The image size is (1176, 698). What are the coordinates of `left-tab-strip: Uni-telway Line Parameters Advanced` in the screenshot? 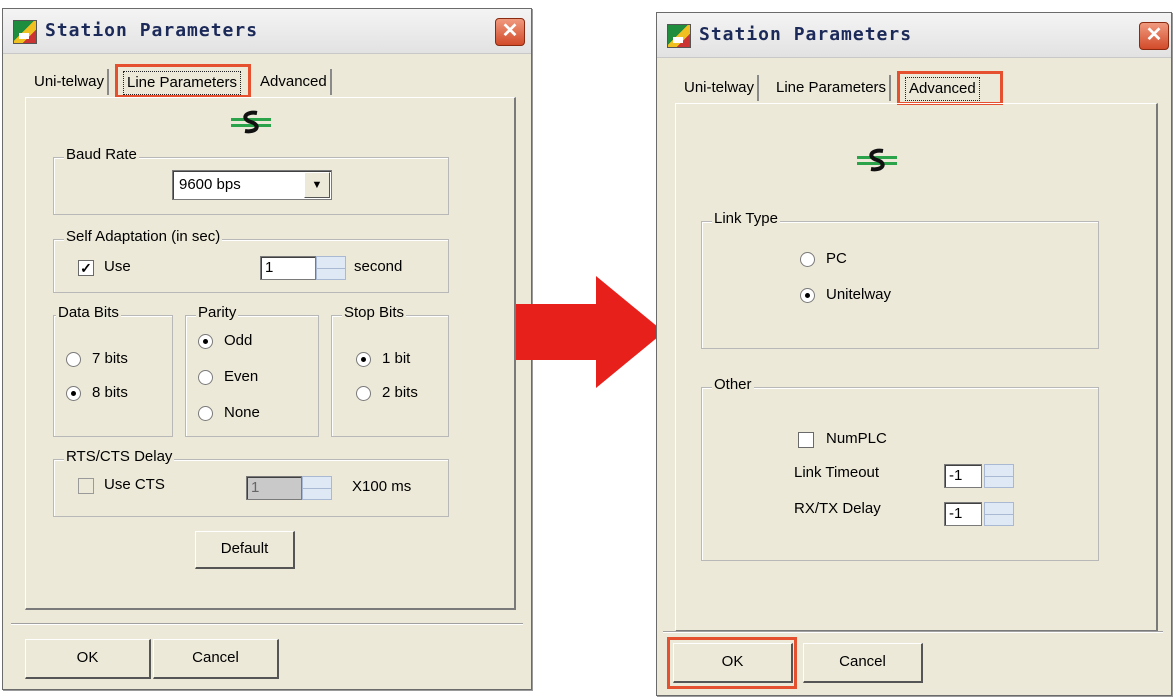 It's located at (191, 84).